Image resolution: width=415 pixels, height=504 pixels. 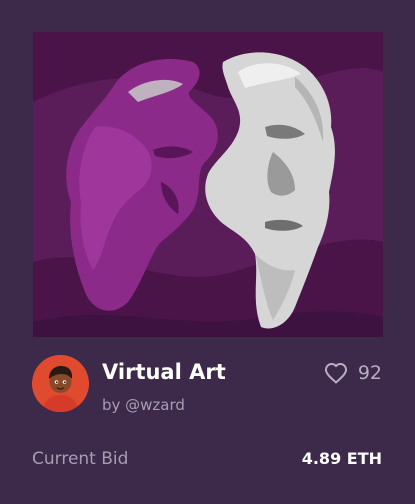 What do you see at coordinates (369, 373) in the screenshot?
I see `like-count: 92` at bounding box center [369, 373].